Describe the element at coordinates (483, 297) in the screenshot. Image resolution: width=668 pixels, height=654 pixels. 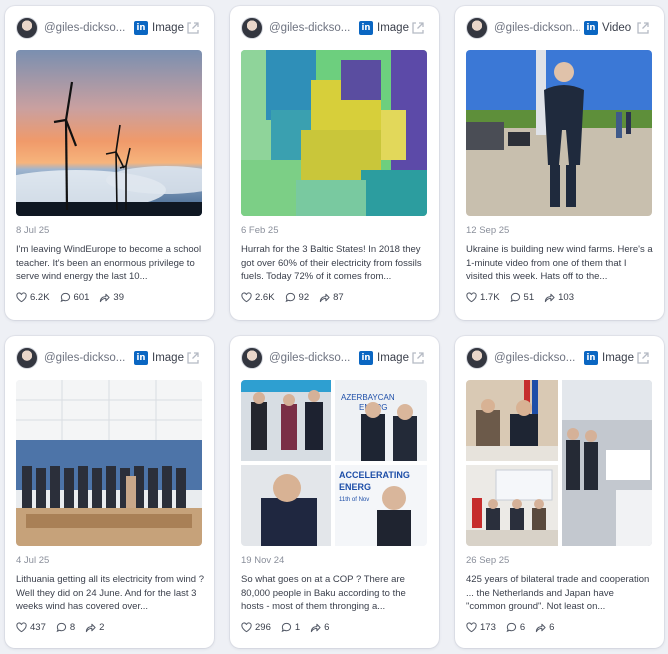
I see `likes-stat: 1.7K` at that location.